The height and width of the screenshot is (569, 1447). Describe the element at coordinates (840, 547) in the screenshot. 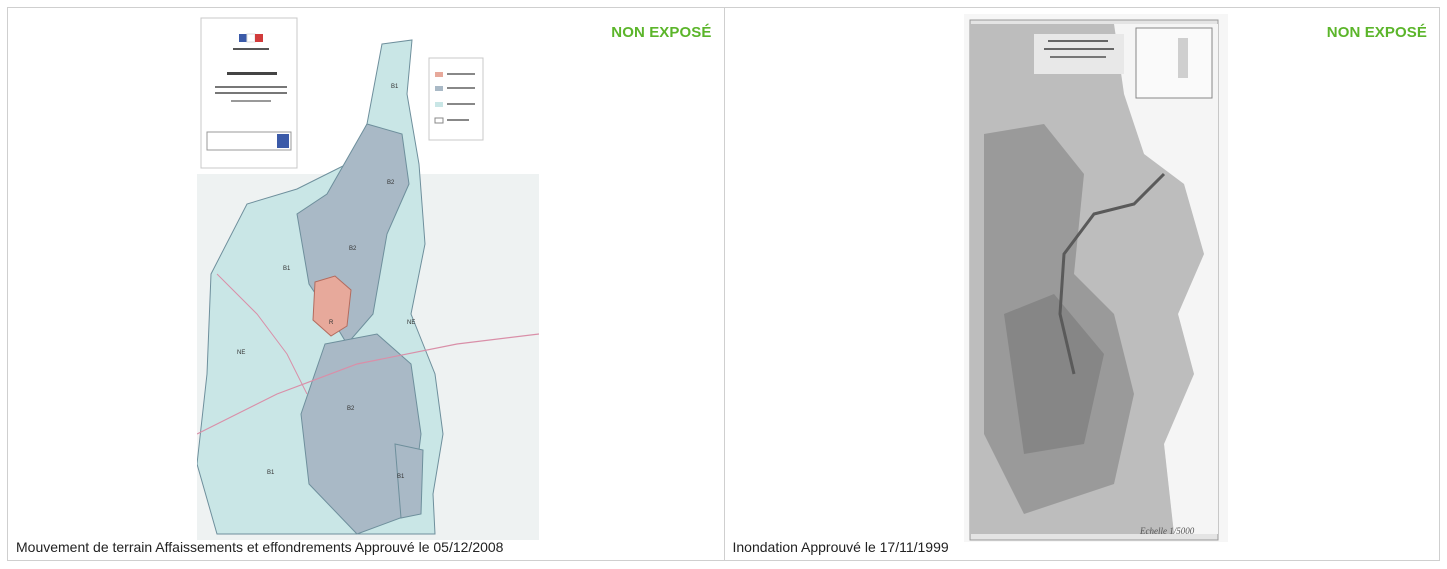

I see `plan-caption: Inondation Approuvé le 17/11/1999` at that location.